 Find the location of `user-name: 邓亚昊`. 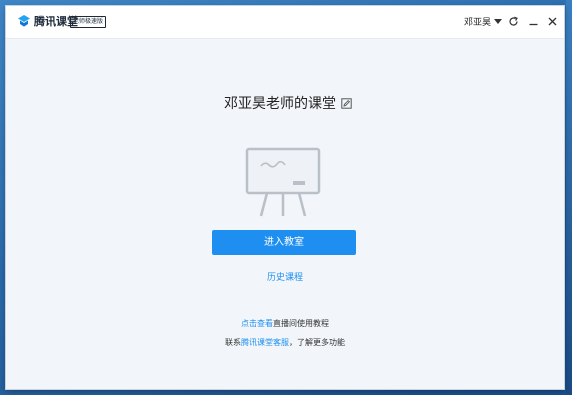

user-name: 邓亚昊 is located at coordinates (478, 22).